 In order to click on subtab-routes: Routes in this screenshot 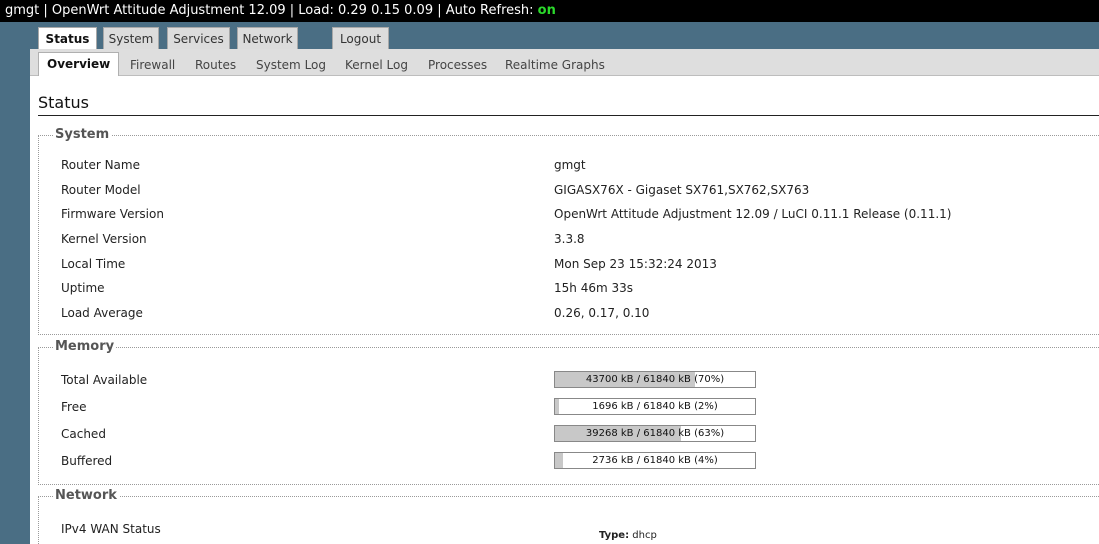, I will do `click(215, 64)`.